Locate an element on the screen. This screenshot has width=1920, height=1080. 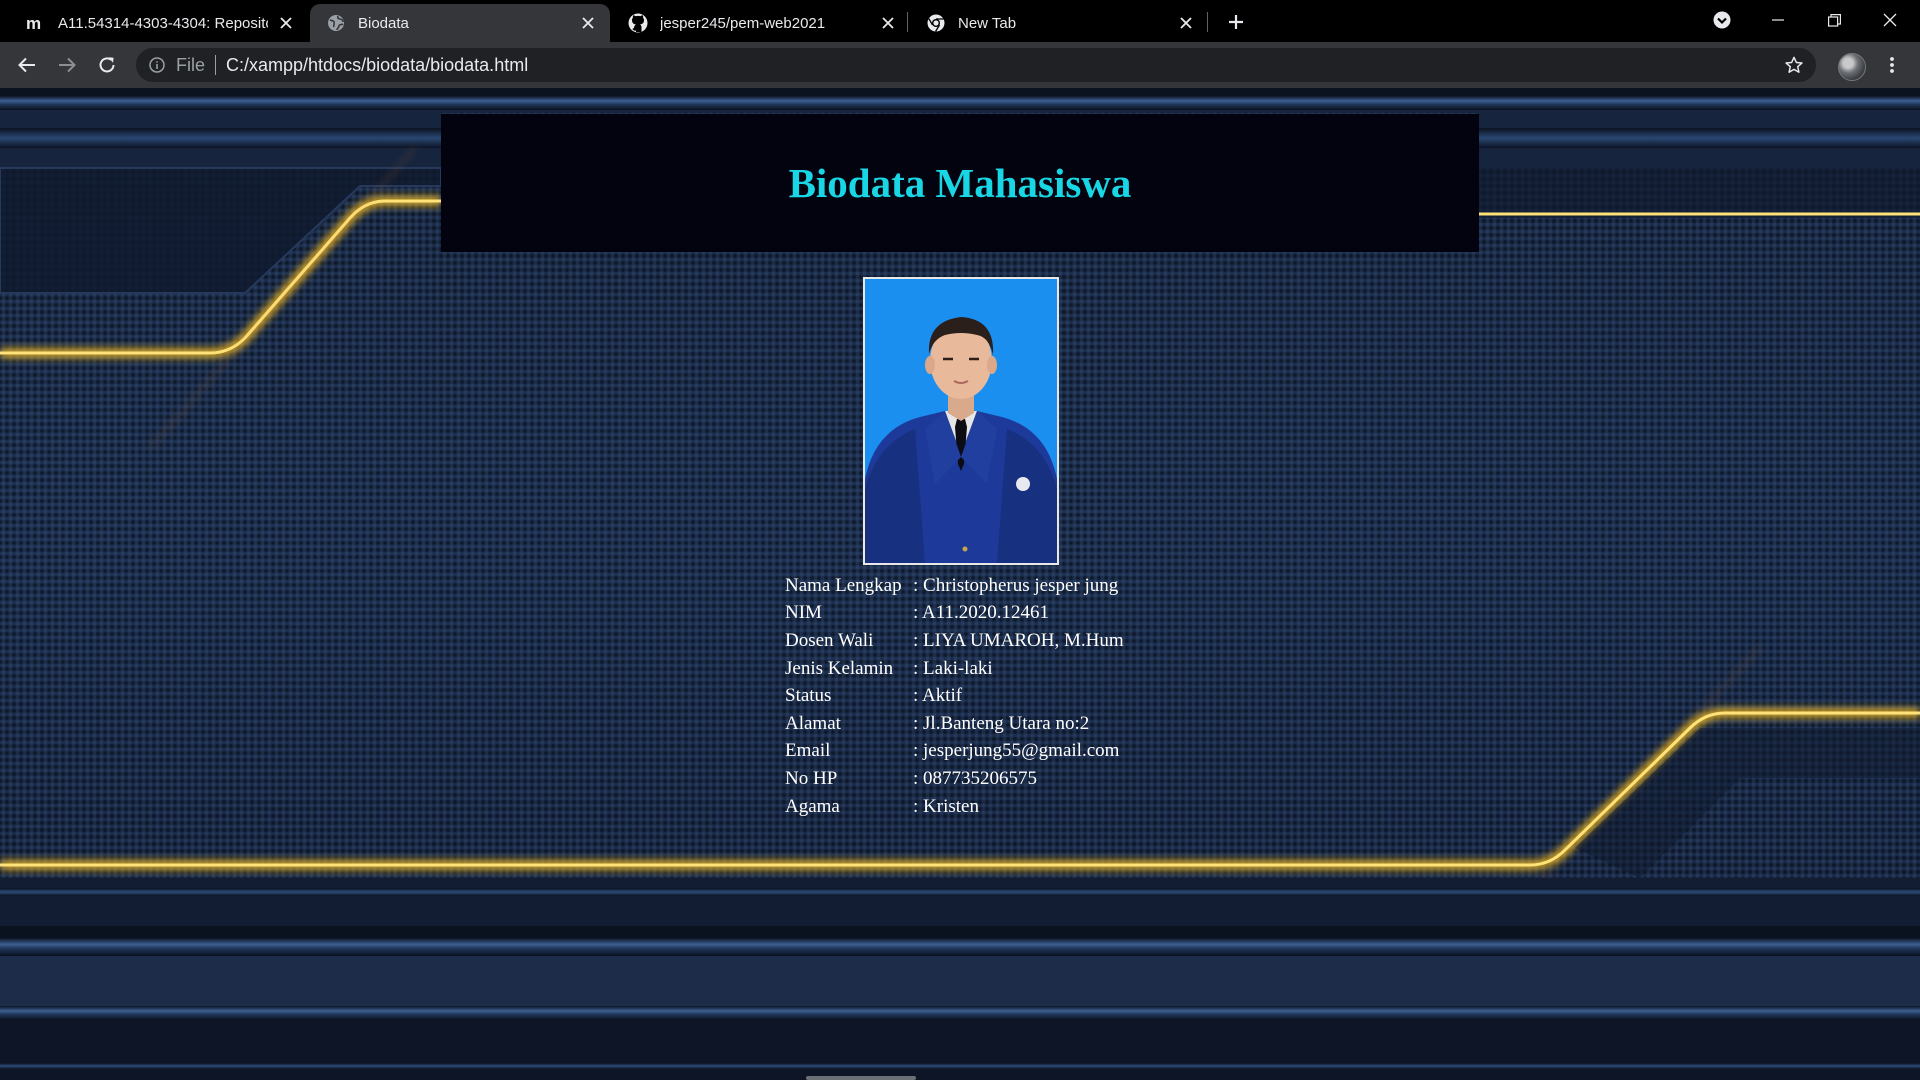
tab-biodata: Biodata is located at coordinates (460, 23).